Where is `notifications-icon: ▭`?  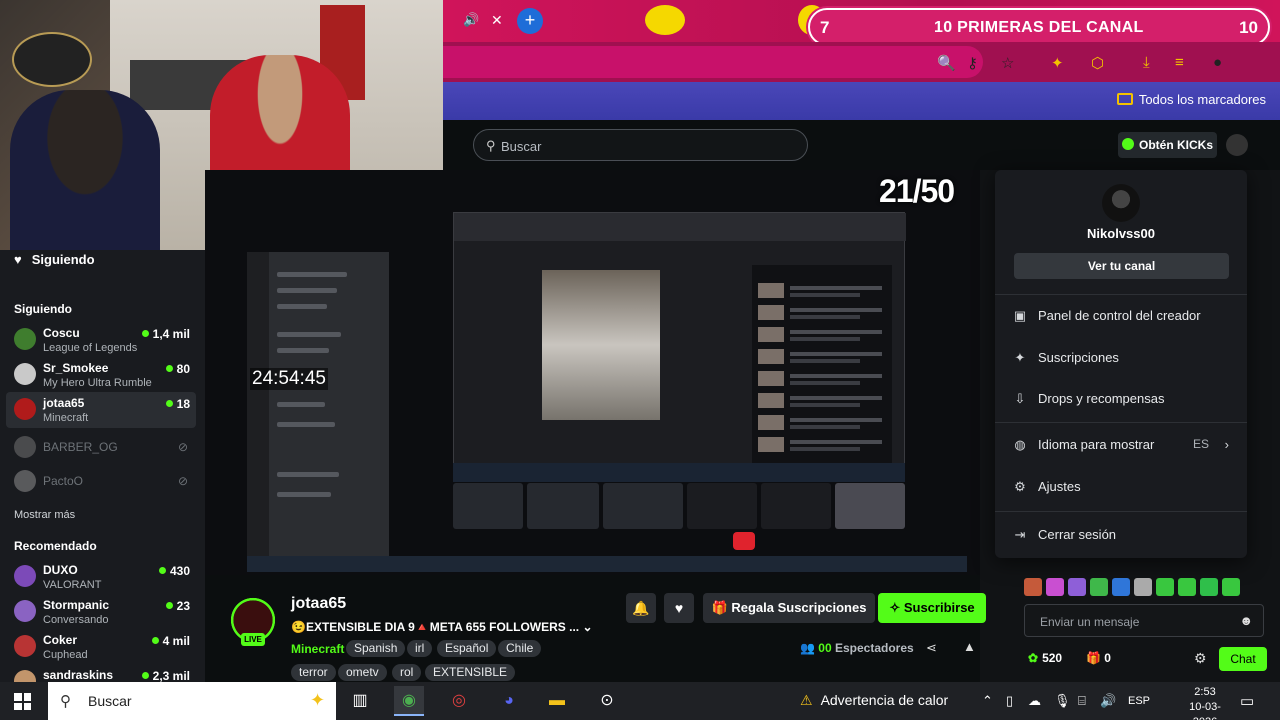
notifications-icon: ▭ is located at coordinates (1247, 701).